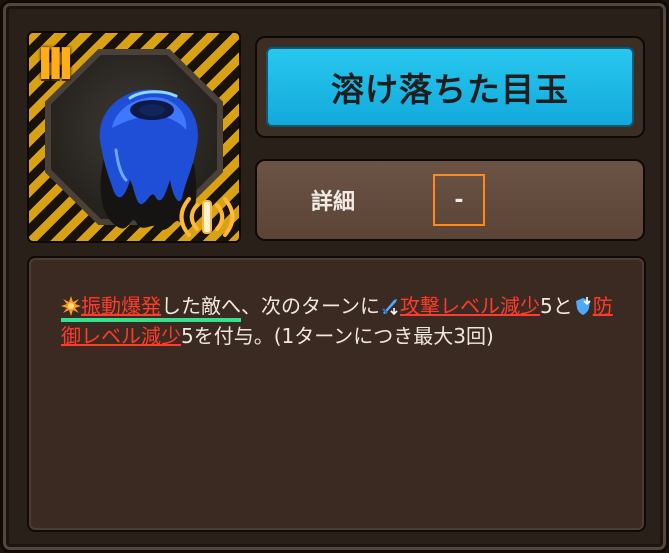 The image size is (669, 553). What do you see at coordinates (470, 306) in the screenshot?
I see `keyword-attack-level-down: 攻撃レベル減少` at bounding box center [470, 306].